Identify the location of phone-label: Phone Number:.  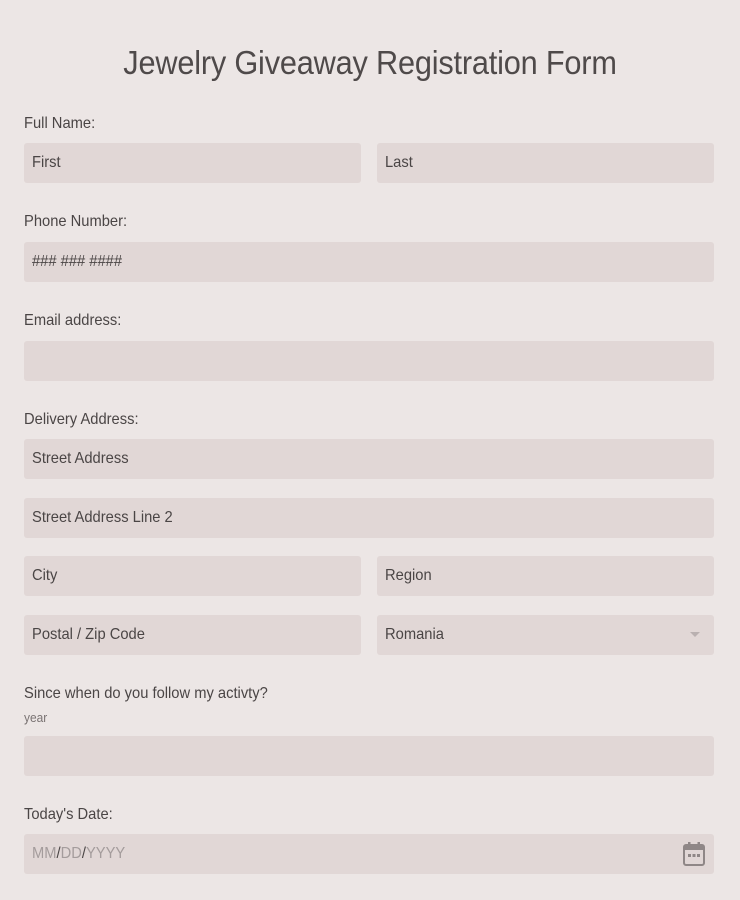
(76, 221).